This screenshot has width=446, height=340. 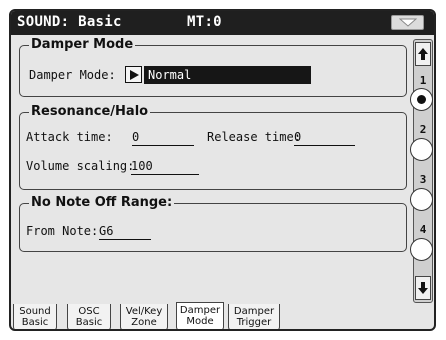 I want to click on no-note-off-range-section-title: No Note Off Range:, so click(x=102, y=203).